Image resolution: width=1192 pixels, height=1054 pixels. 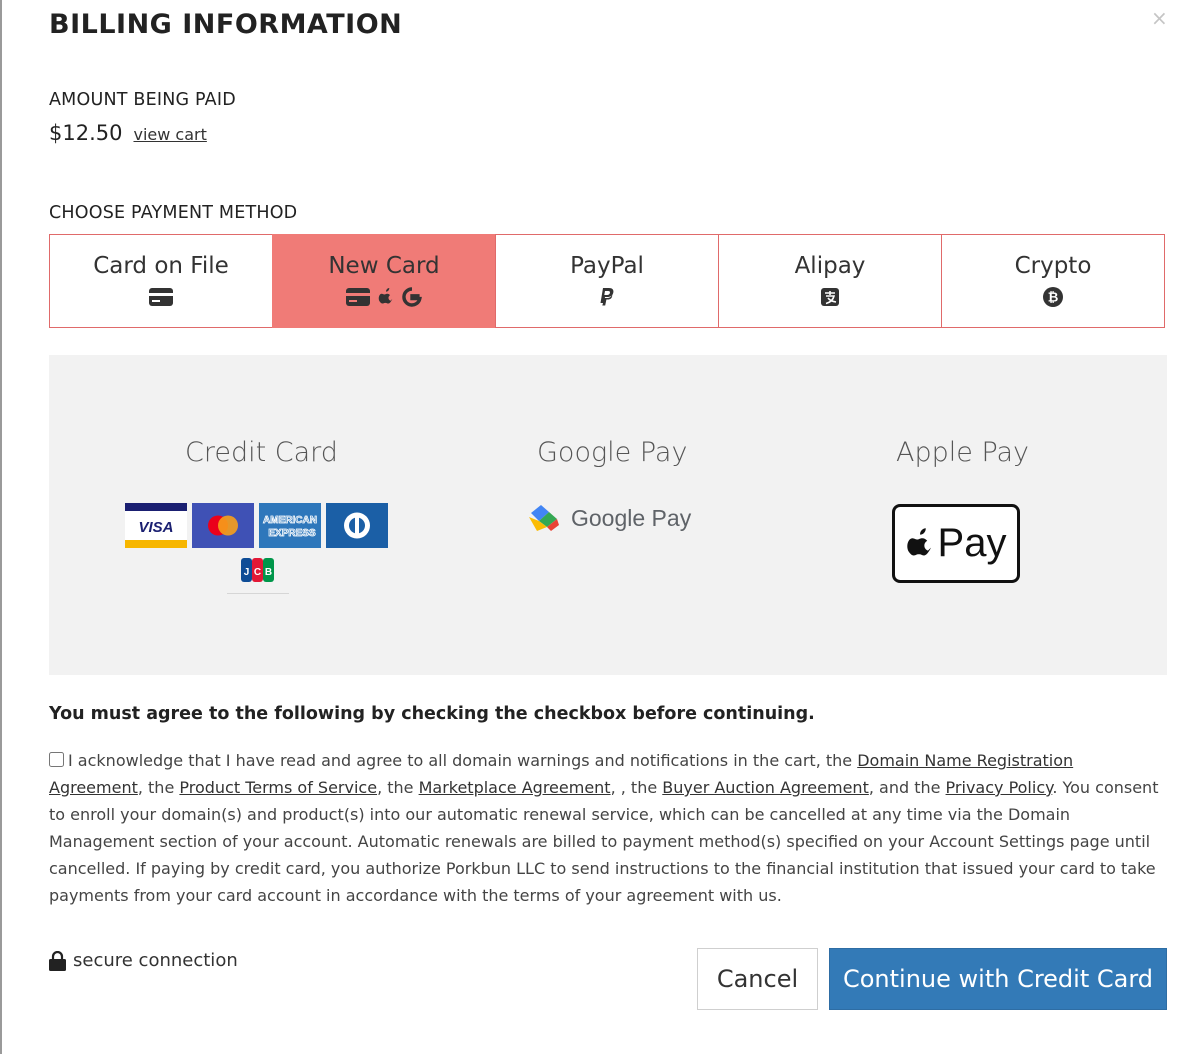 What do you see at coordinates (607, 266) in the screenshot?
I see `tab-label: PayPal` at bounding box center [607, 266].